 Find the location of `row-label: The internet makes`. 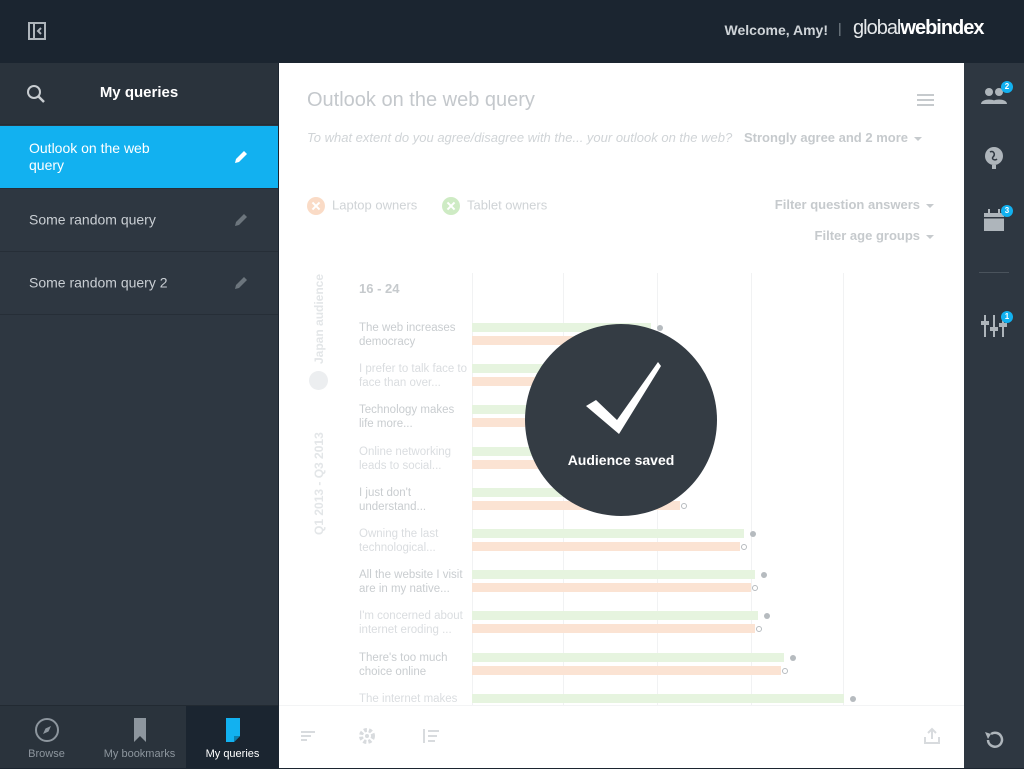

row-label: The internet makes is located at coordinates (408, 698).